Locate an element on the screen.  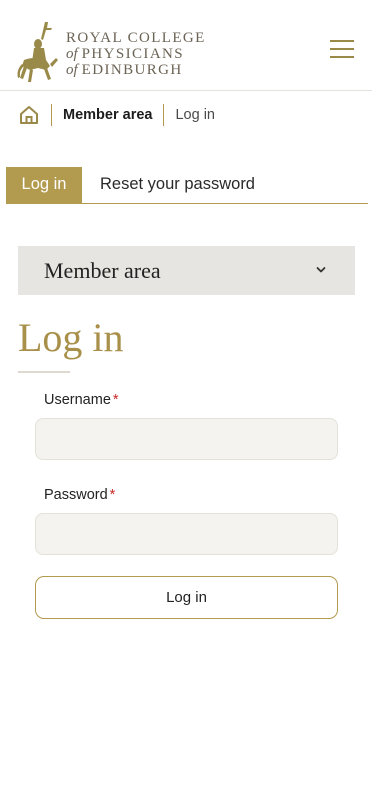
breadcrumb-current: Log in is located at coordinates (195, 115).